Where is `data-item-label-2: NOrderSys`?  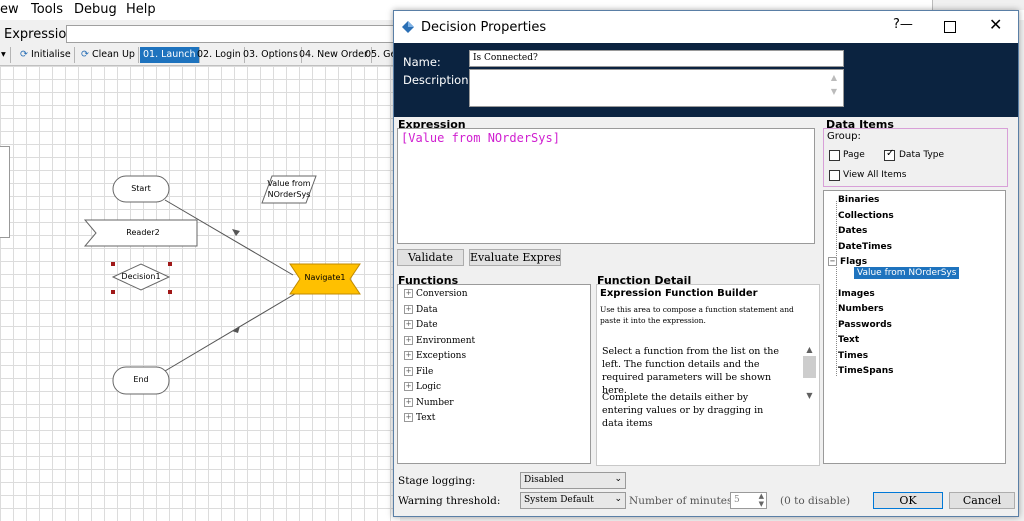 data-item-label-2: NOrderSys is located at coordinates (289, 194).